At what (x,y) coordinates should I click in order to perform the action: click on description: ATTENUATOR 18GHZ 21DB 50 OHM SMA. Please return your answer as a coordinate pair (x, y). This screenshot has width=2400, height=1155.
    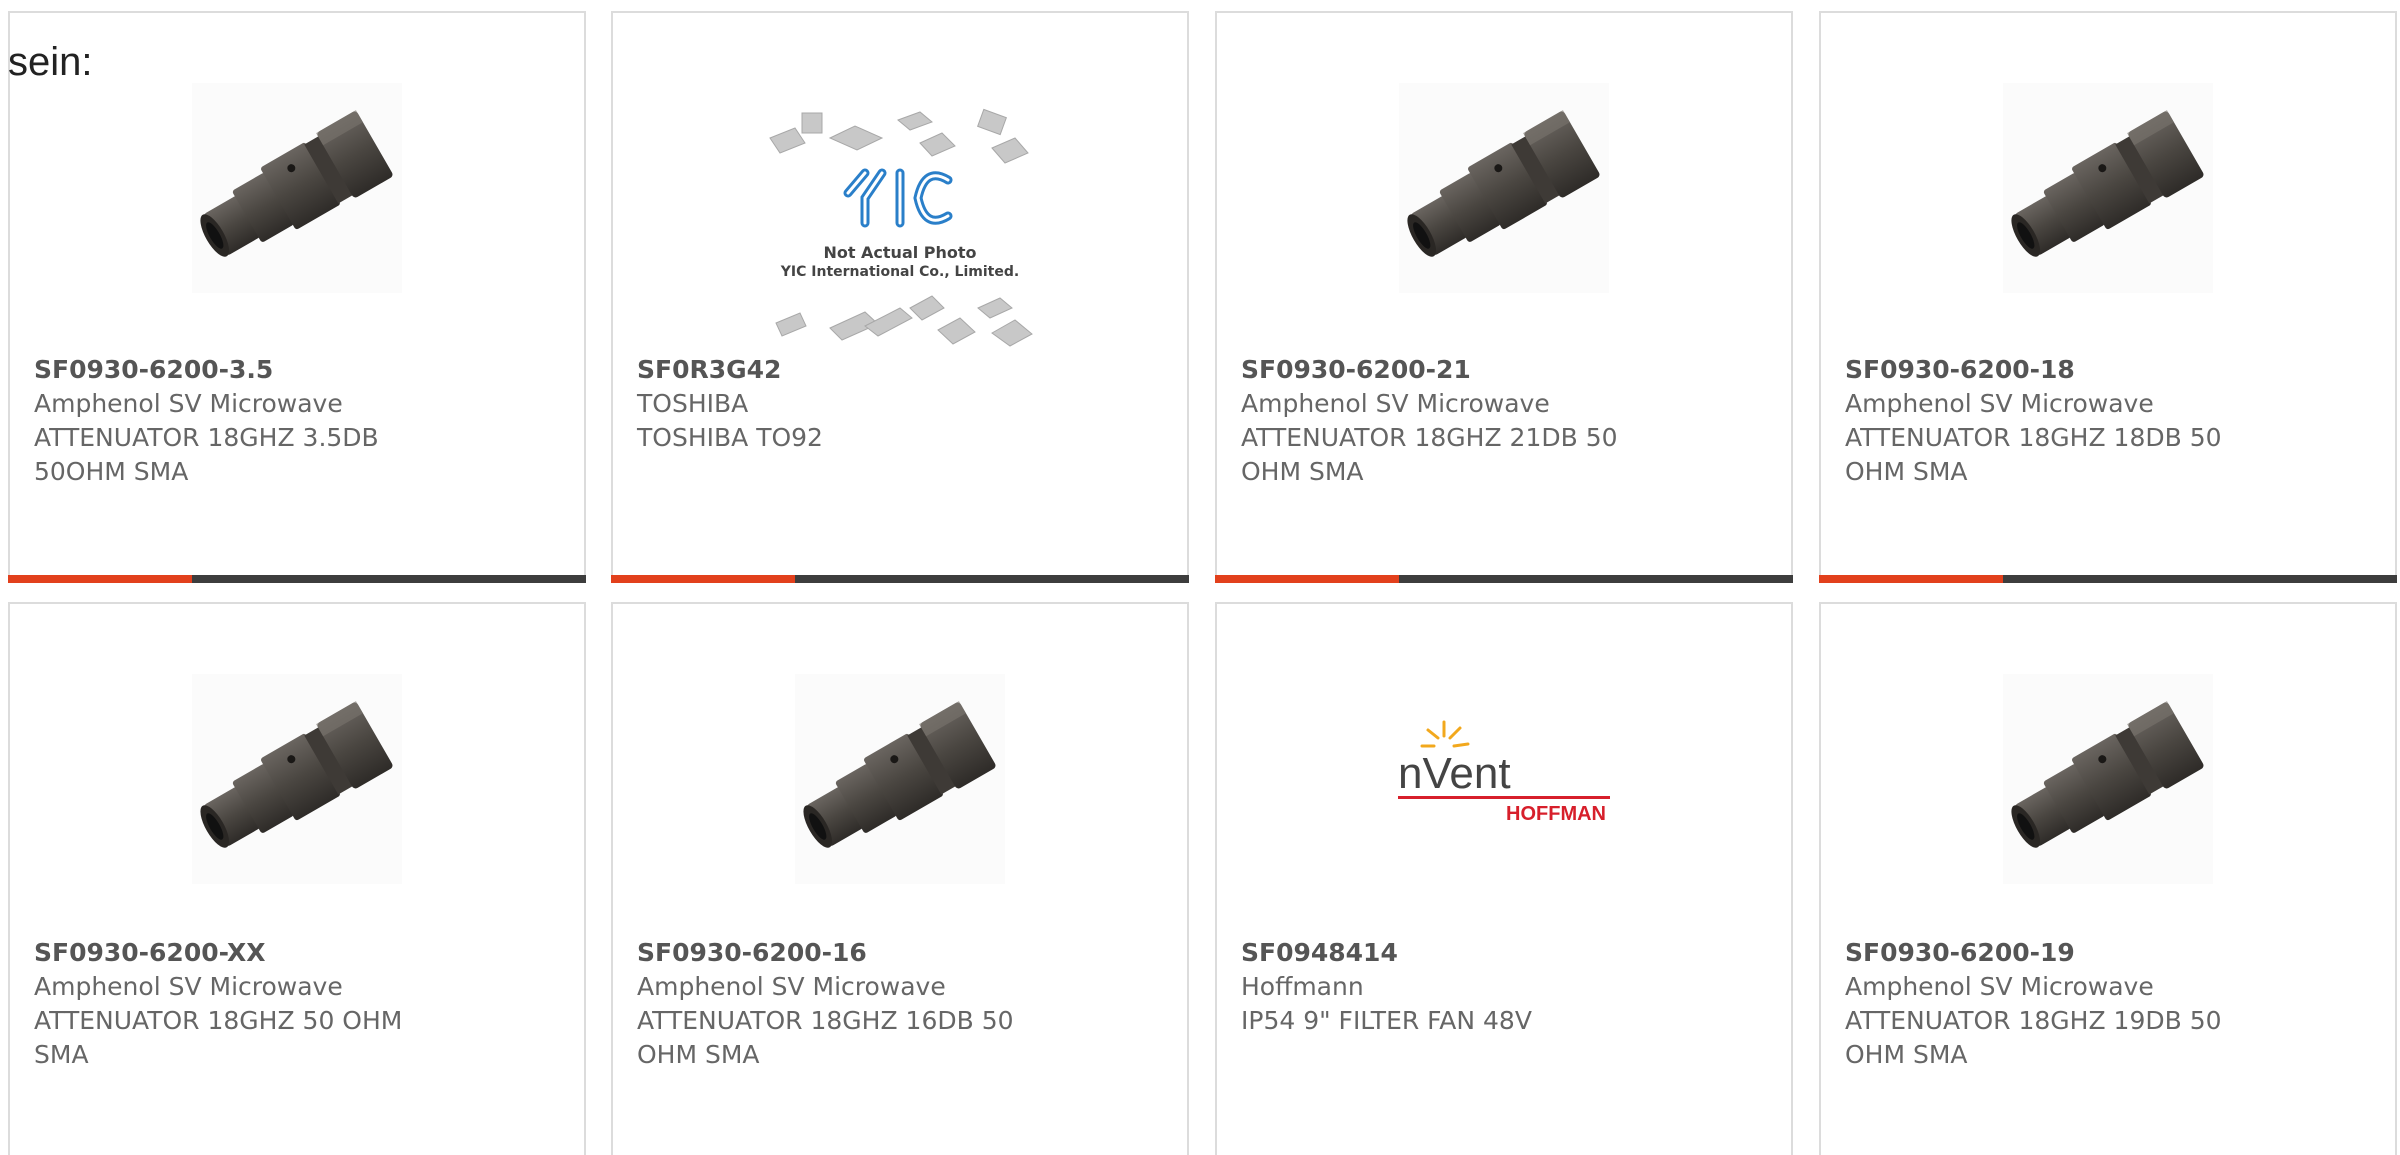
    Looking at the image, I should click on (1429, 454).